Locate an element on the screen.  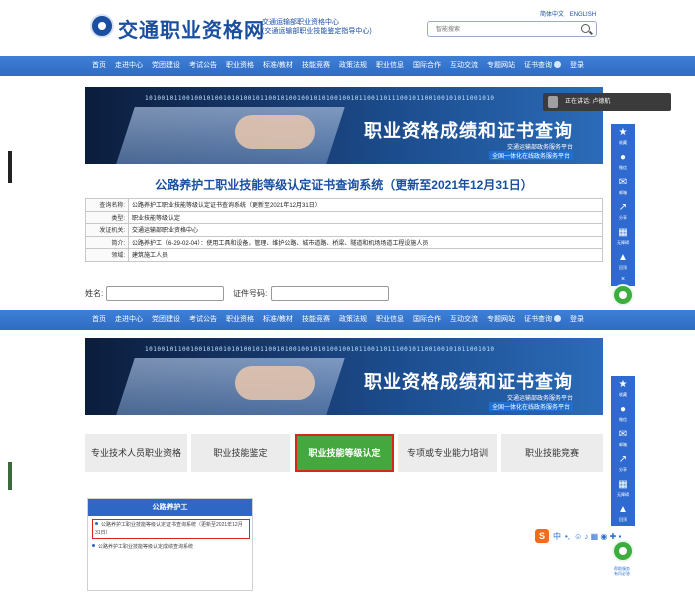
language-switch: 简体中文 ENGLISH is located at coordinates (570, 13).